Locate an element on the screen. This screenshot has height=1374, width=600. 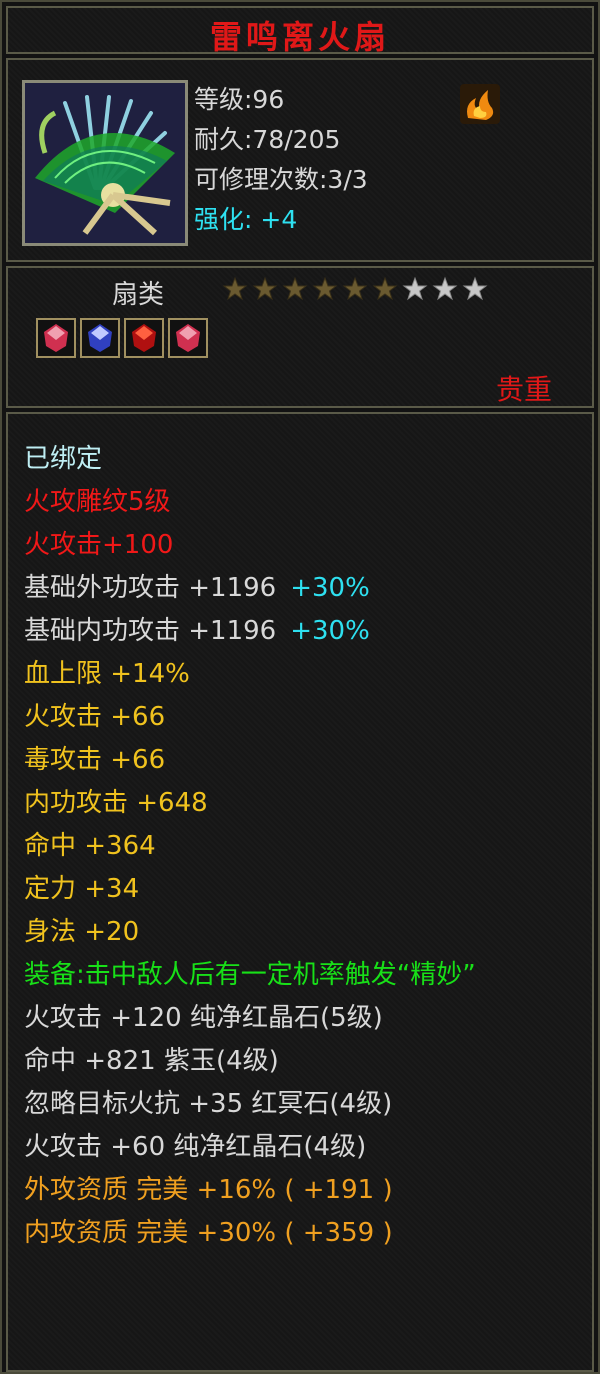
item-grade: 贵重 is located at coordinates (523, 389).